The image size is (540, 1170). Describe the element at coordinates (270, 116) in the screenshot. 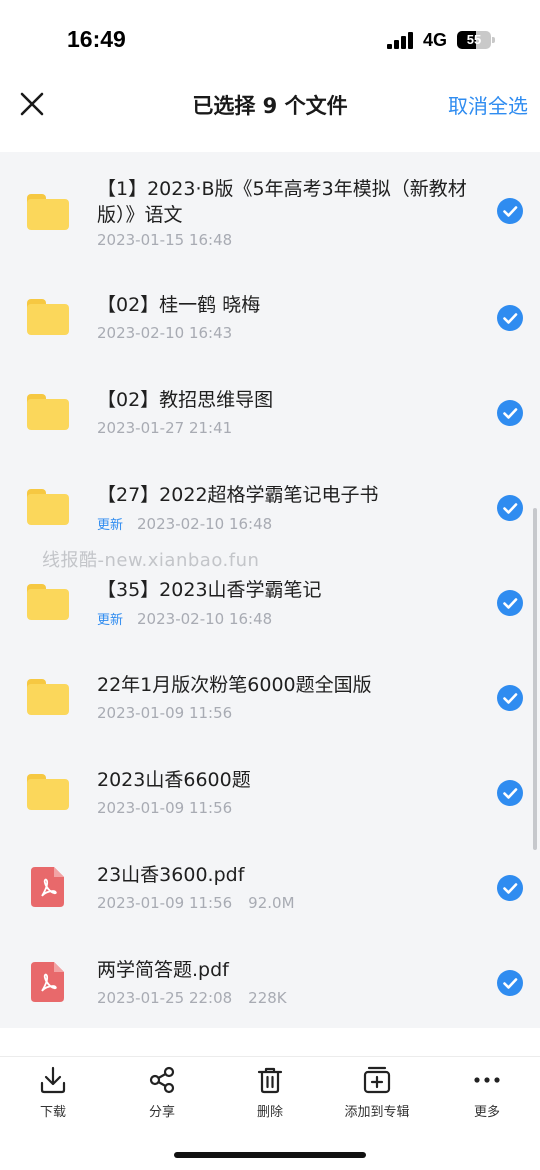

I see `selection-header: 已选择 9 个文件 取消全选` at that location.